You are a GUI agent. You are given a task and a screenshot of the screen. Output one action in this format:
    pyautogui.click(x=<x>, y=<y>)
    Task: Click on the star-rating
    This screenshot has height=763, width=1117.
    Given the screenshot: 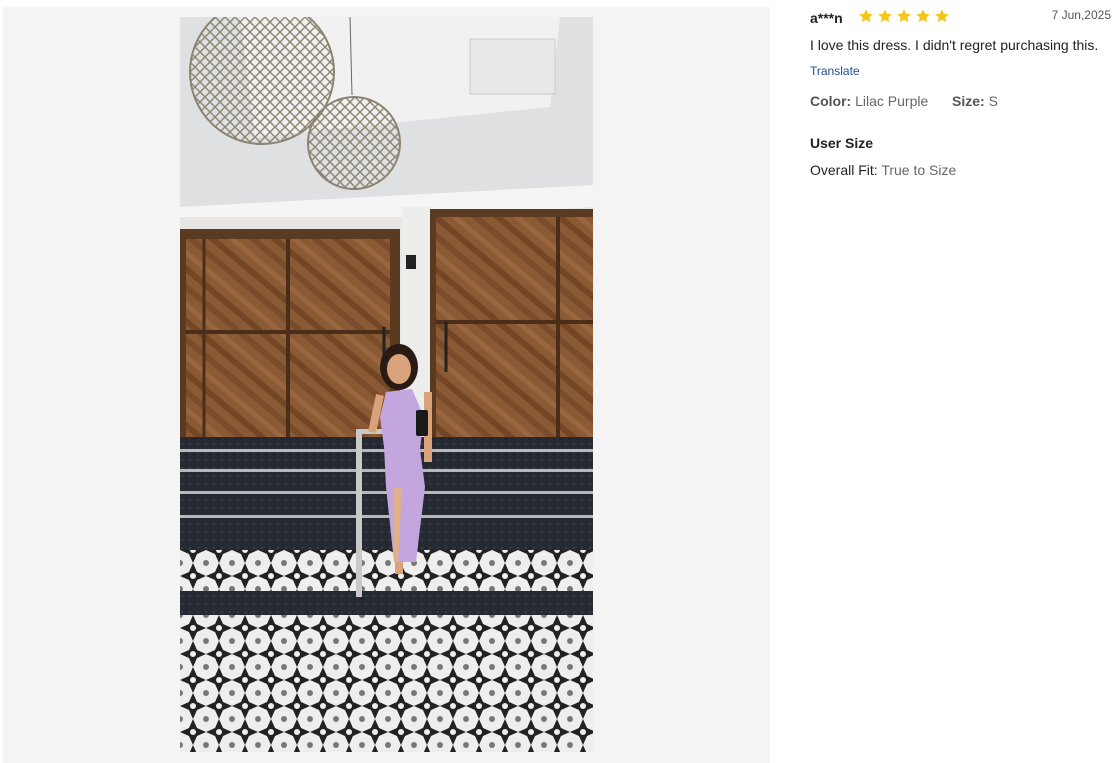 What is the action you would take?
    pyautogui.click(x=904, y=17)
    